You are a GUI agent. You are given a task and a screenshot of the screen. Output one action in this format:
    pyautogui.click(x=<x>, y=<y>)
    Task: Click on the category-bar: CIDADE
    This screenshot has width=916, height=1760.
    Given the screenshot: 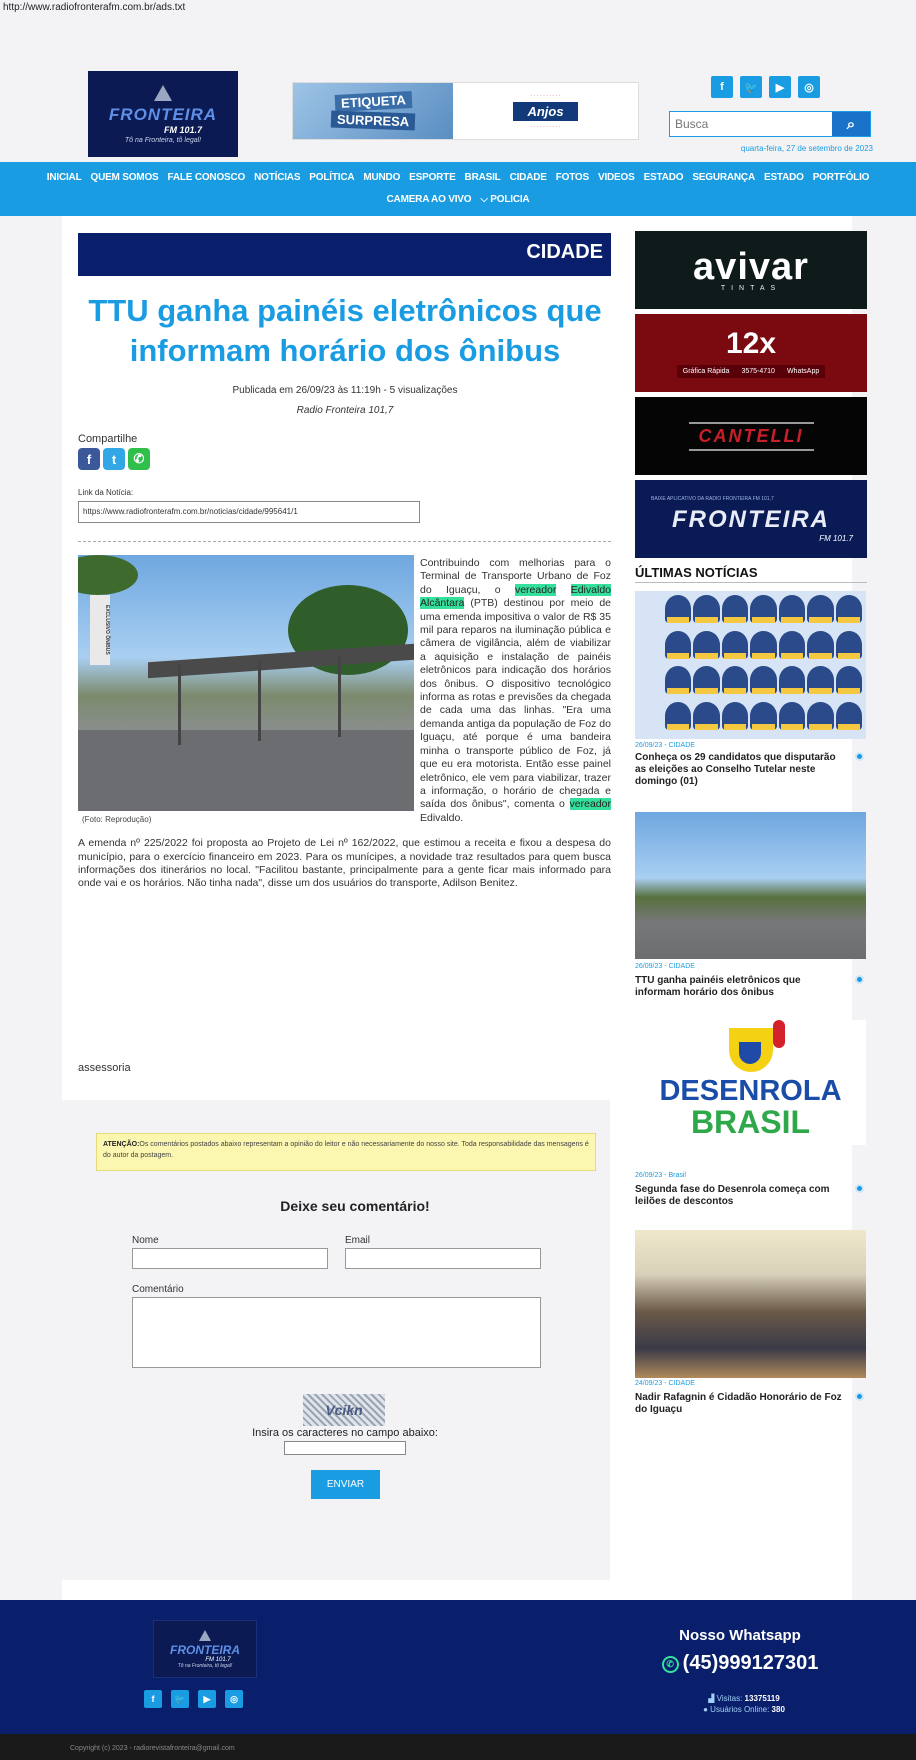 What is the action you would take?
    pyautogui.click(x=344, y=254)
    